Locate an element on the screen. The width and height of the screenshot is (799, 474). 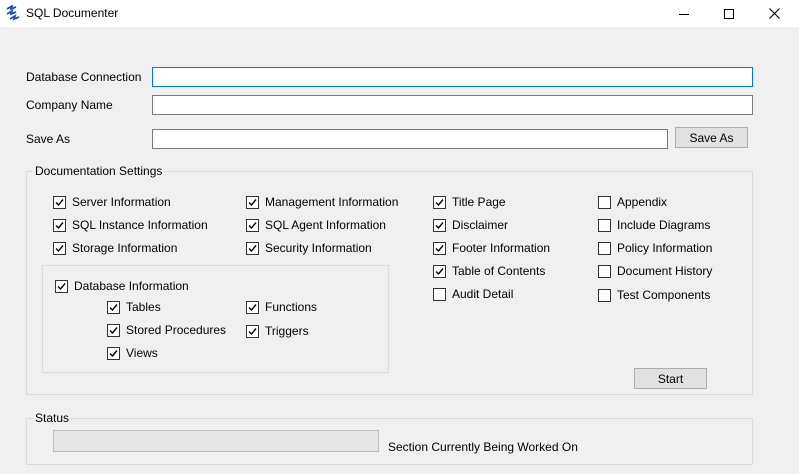
close-icon is located at coordinates (774, 13).